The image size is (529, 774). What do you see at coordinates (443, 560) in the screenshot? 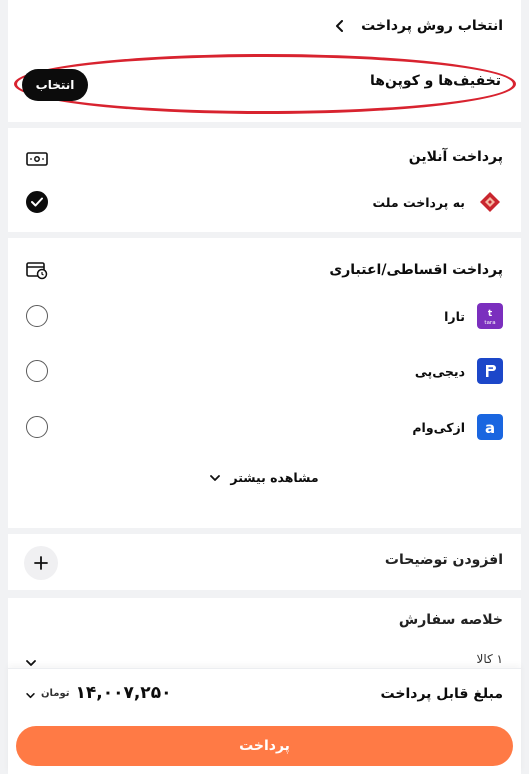
I see `add-notes-label: افزودن توضیحات` at bounding box center [443, 560].